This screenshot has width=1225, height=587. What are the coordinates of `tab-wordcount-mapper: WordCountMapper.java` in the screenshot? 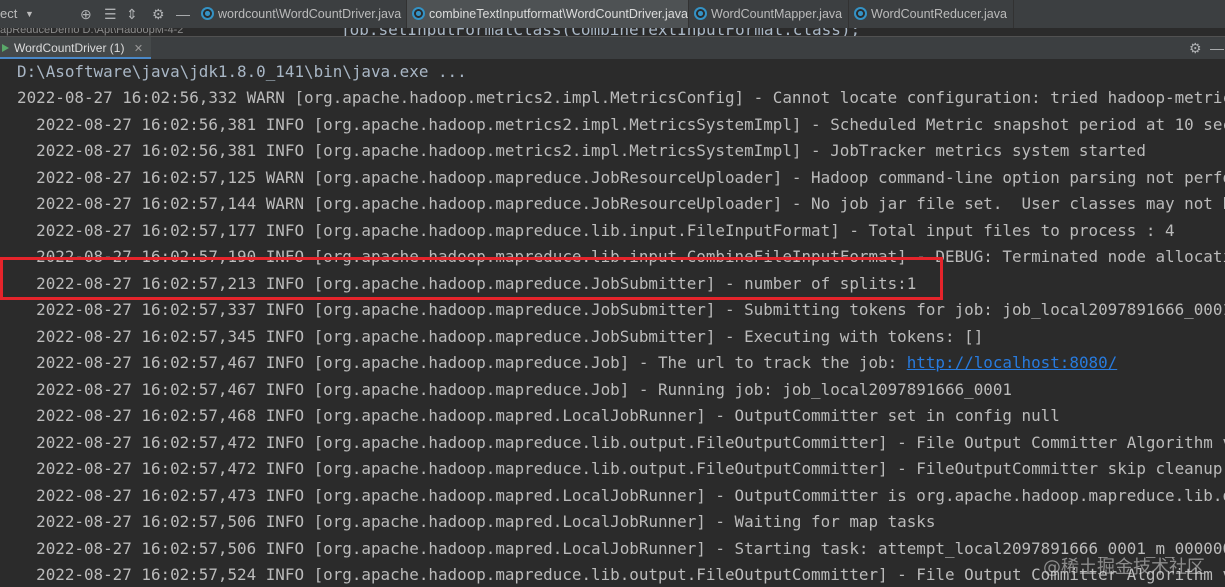 It's located at (769, 14).